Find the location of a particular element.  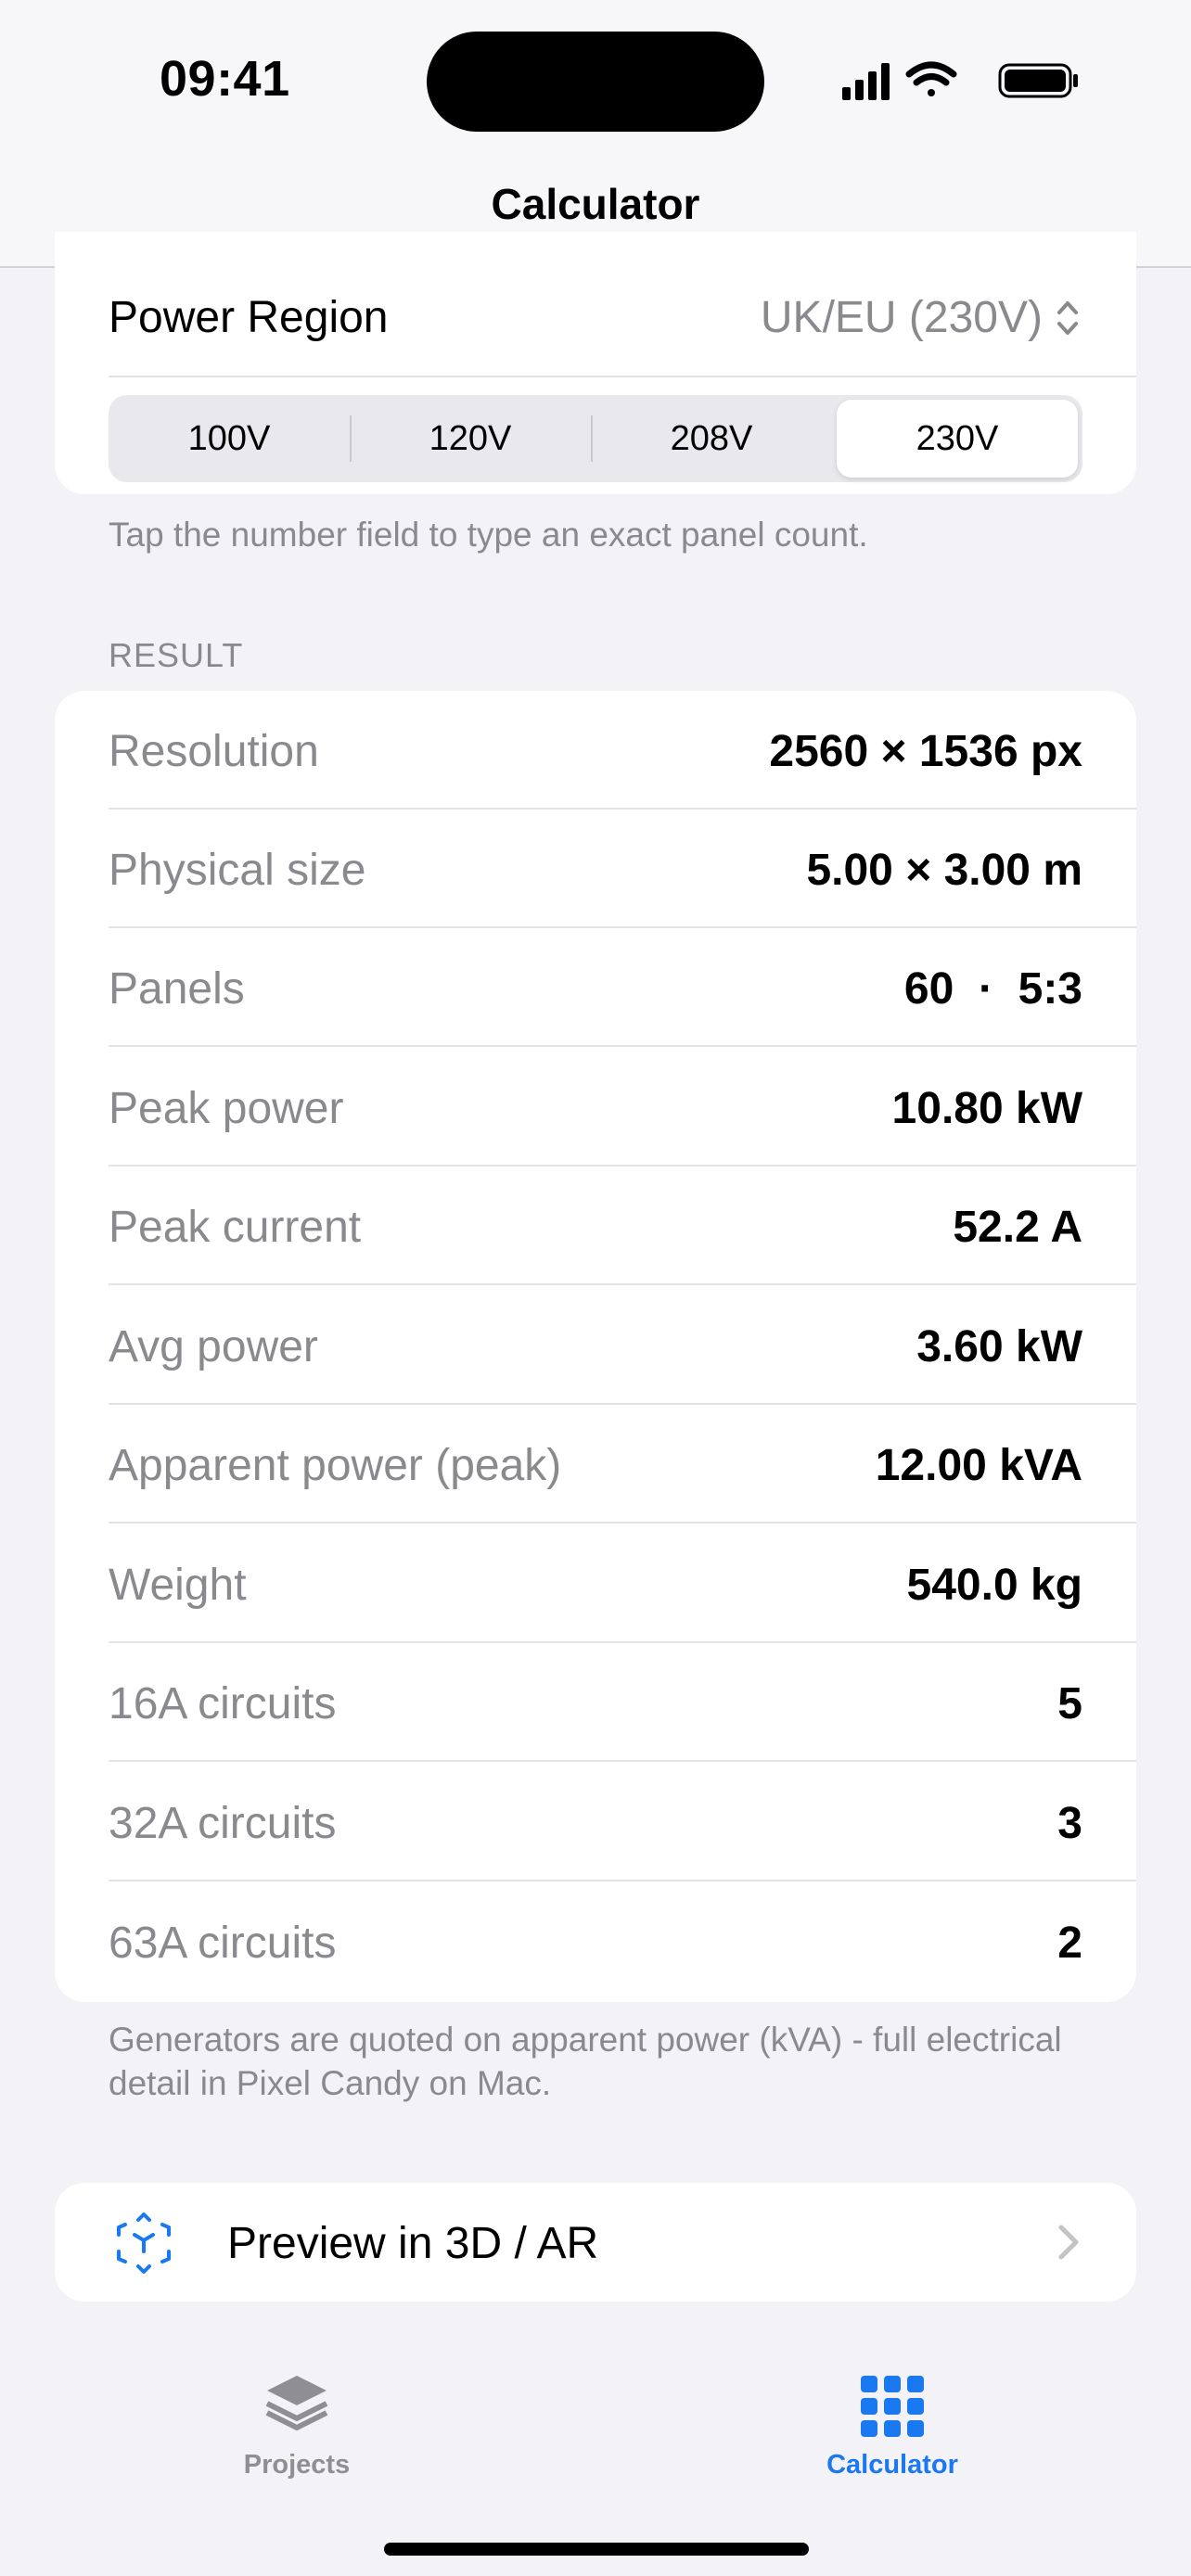

segment-230v: 230V is located at coordinates (958, 439).